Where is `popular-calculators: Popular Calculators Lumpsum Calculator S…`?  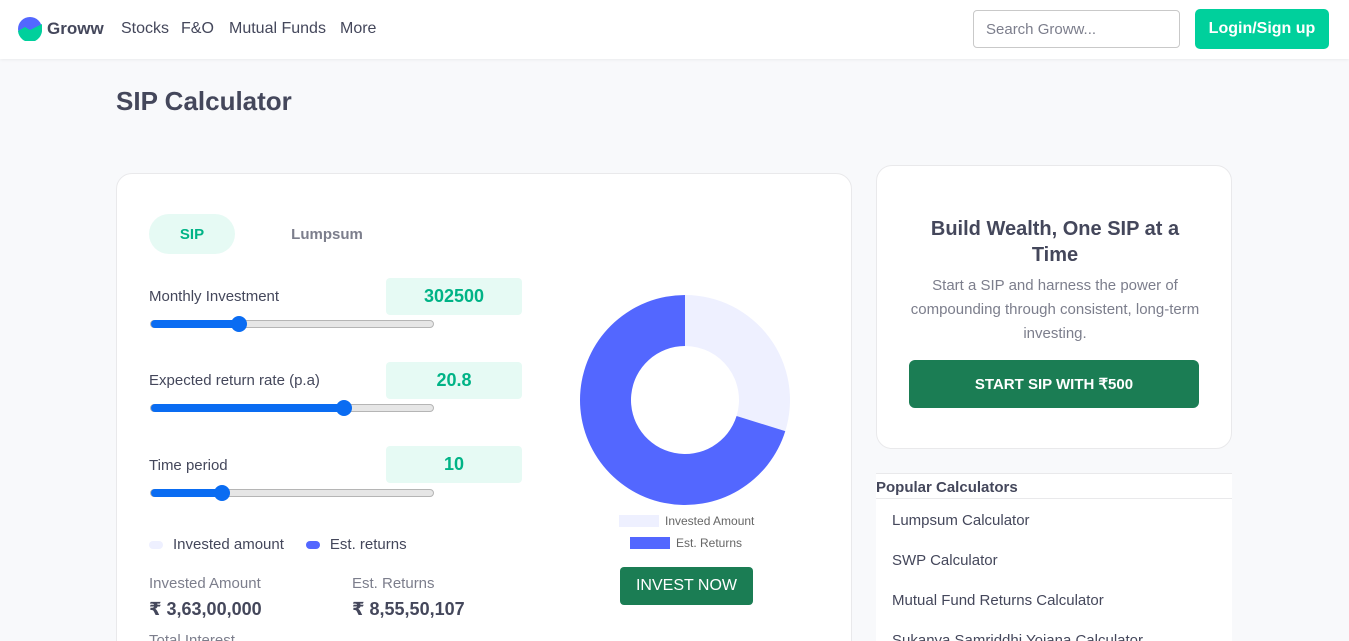 popular-calculators: Popular Calculators Lumpsum Calculator S… is located at coordinates (1054, 557).